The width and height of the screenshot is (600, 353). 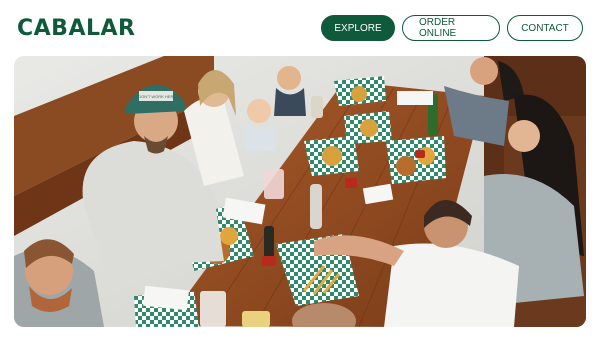 What do you see at coordinates (545, 28) in the screenshot?
I see `contact-button: CONTACT` at bounding box center [545, 28].